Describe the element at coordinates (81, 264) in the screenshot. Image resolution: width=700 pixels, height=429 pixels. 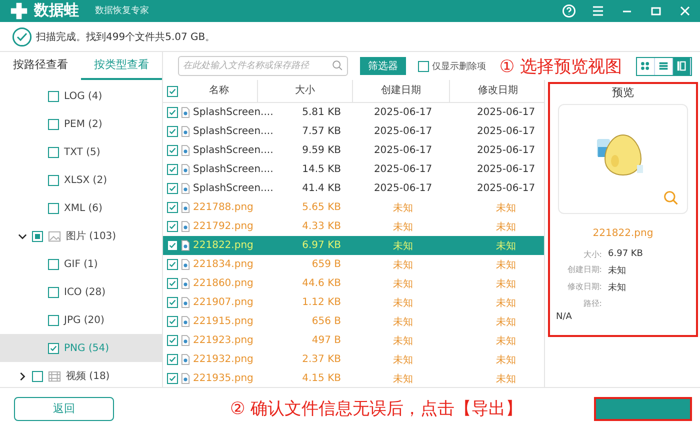
I see `tree-item: GIF (1)` at that location.